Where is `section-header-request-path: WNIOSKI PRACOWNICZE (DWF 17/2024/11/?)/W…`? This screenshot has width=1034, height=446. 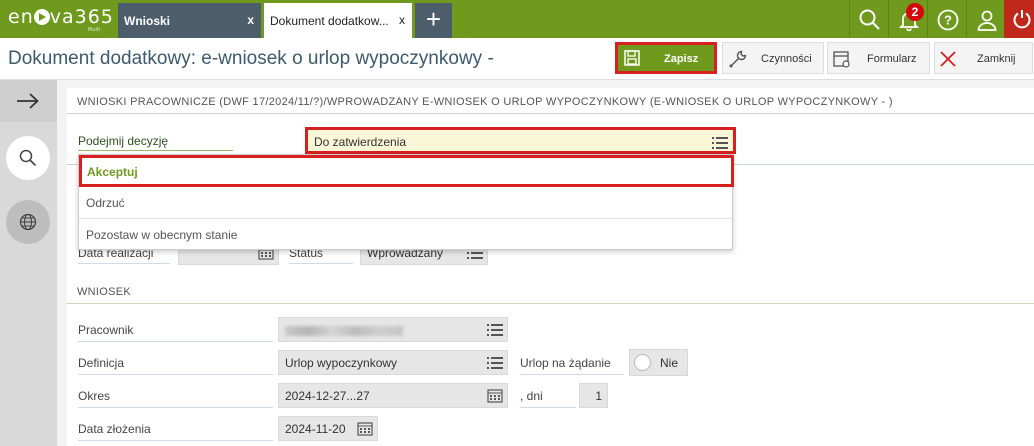
section-header-request-path: WNIOSKI PRACOWNICZE (DWF 17/2024/11/?)/W… is located at coordinates (485, 102).